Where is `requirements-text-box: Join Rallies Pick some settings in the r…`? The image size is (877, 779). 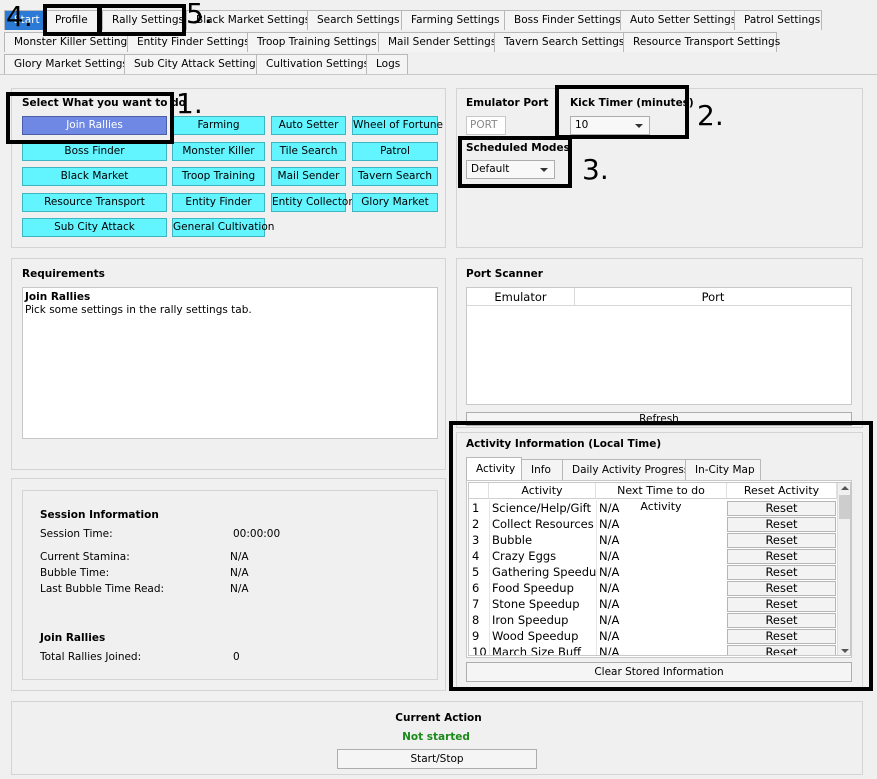 requirements-text-box: Join Rallies Pick some settings in the r… is located at coordinates (230, 363).